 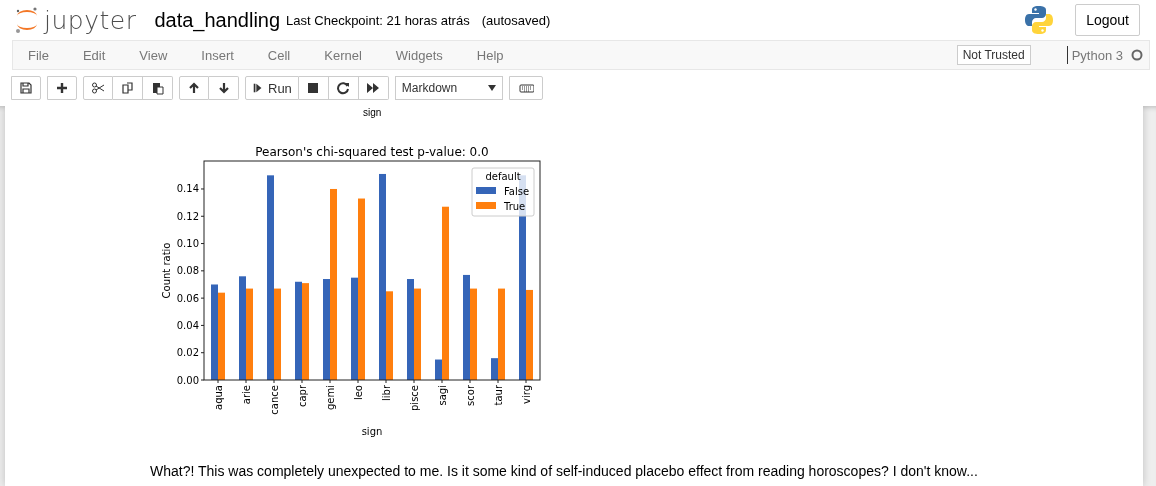 What do you see at coordinates (220, 55) in the screenshot?
I see `menu-item: Insert` at bounding box center [220, 55].